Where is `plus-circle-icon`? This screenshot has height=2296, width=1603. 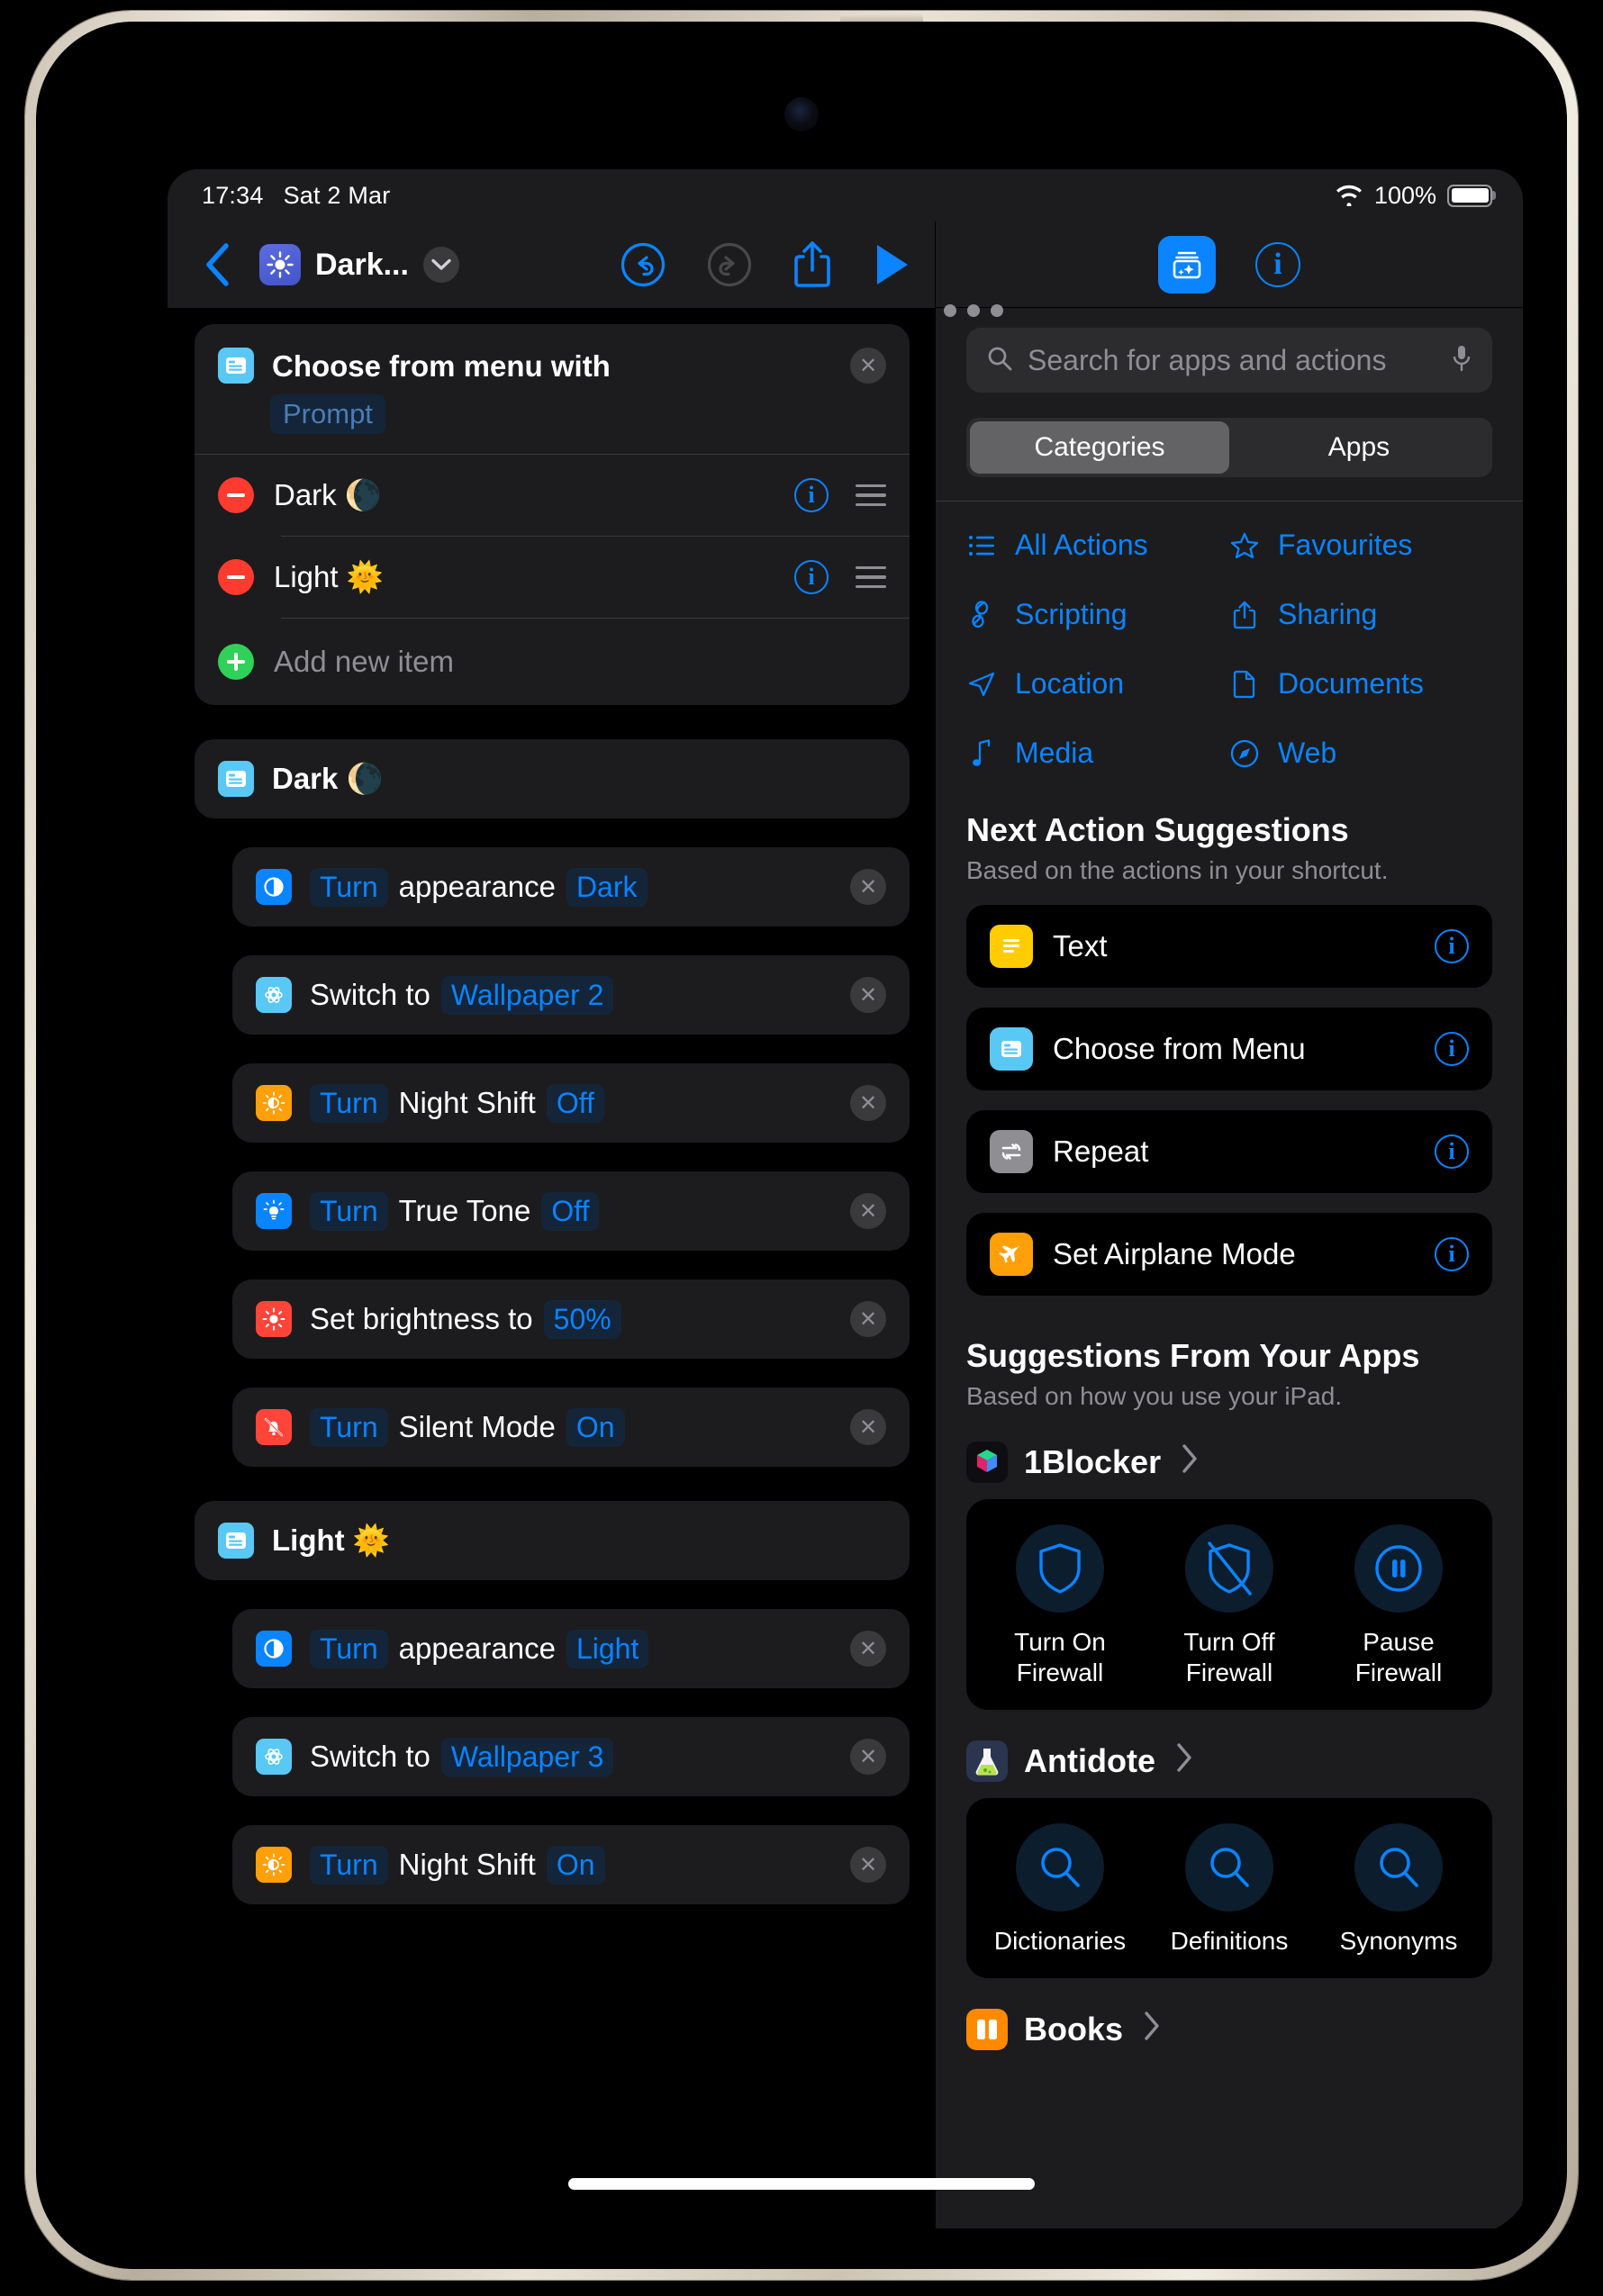
plus-circle-icon is located at coordinates (236, 662).